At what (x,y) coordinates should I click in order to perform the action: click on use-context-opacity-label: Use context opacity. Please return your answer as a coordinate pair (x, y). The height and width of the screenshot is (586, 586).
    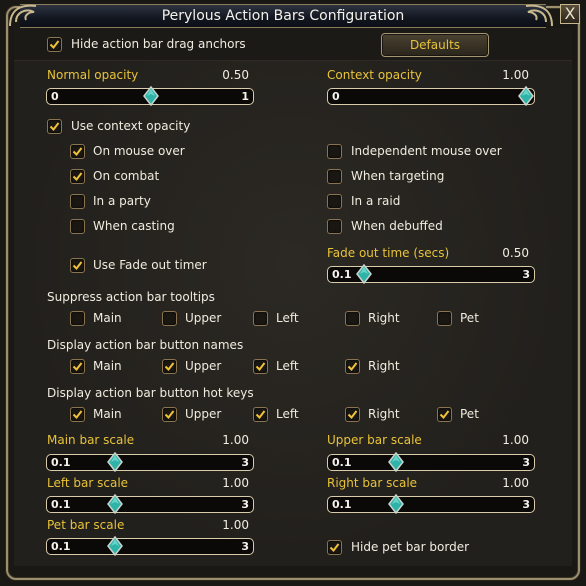
    Looking at the image, I should click on (131, 126).